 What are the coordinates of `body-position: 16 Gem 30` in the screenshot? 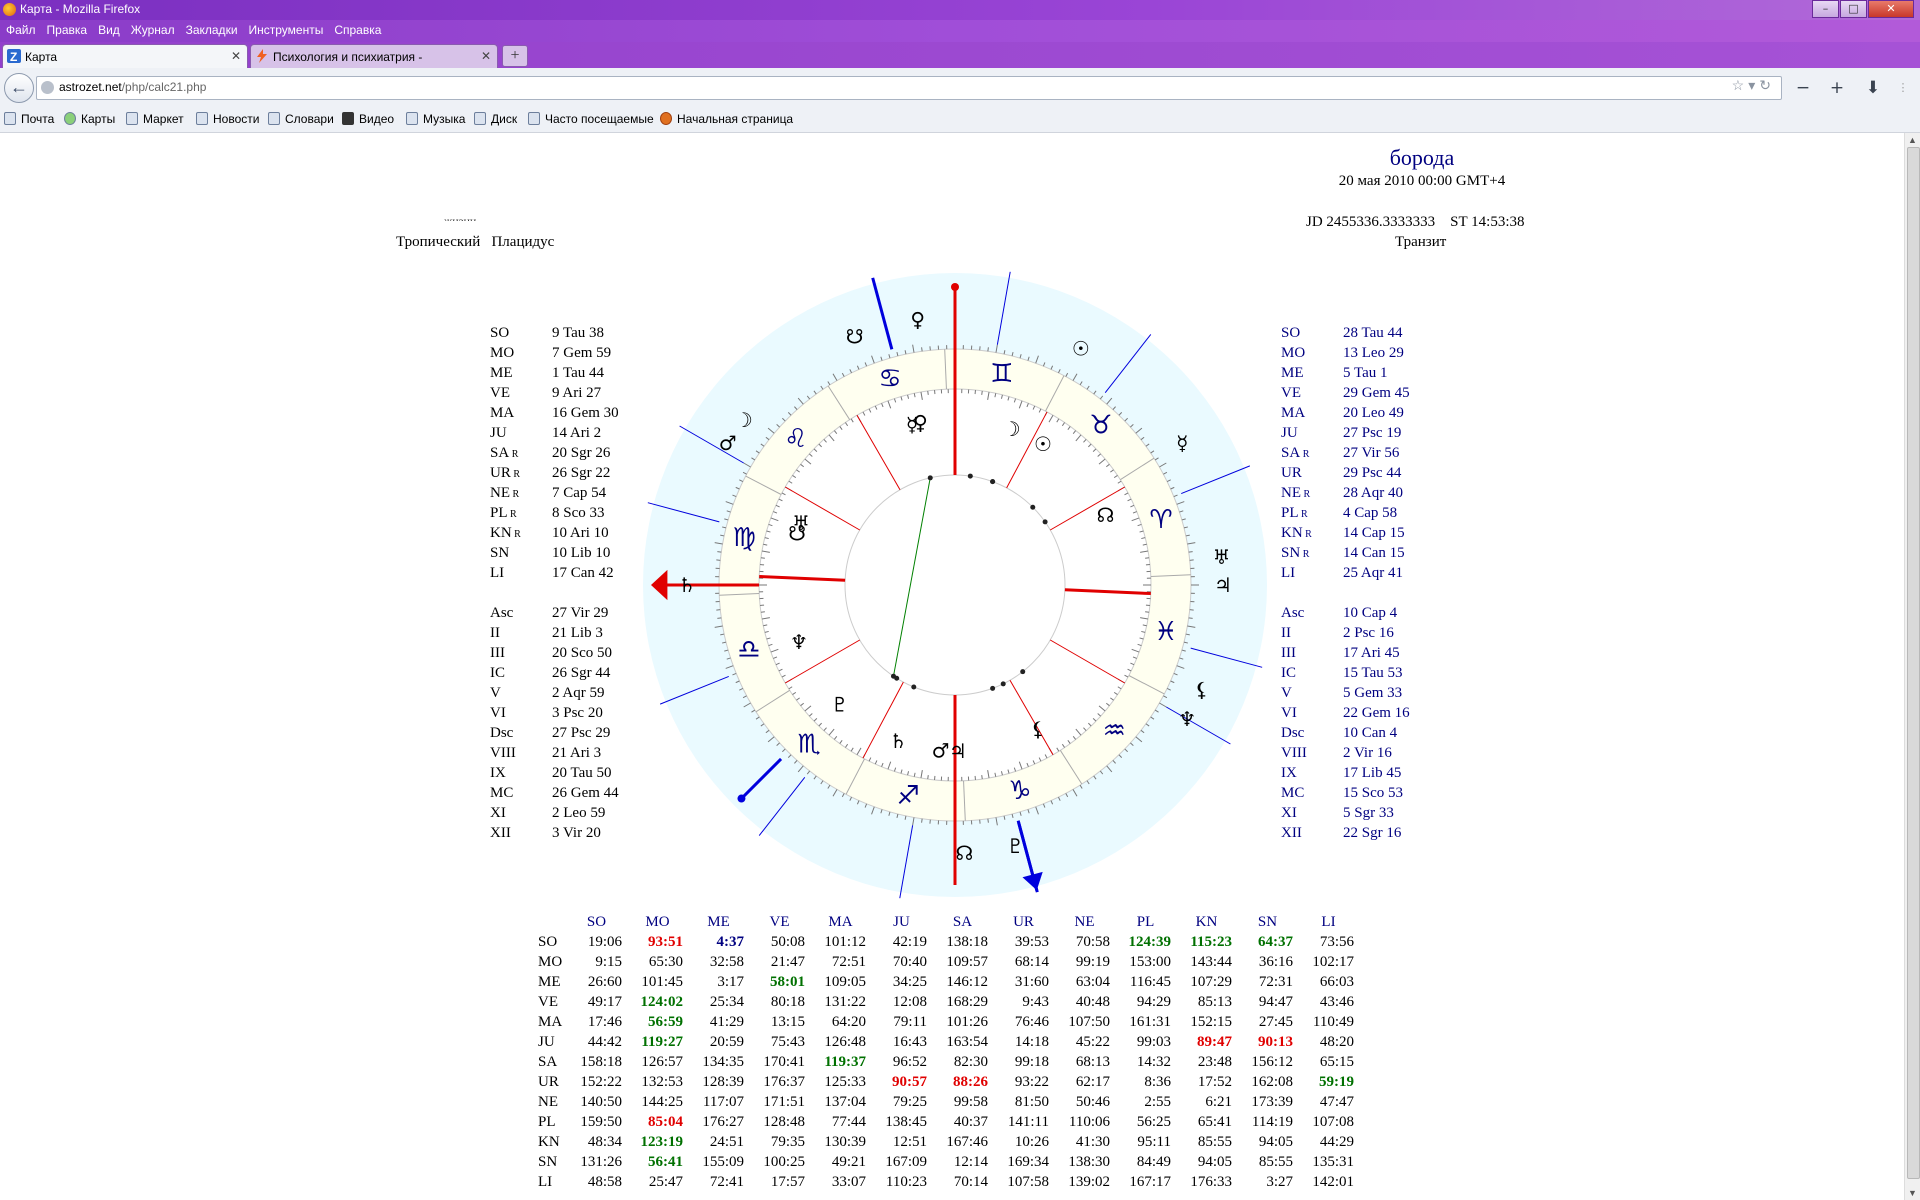 It's located at (585, 413).